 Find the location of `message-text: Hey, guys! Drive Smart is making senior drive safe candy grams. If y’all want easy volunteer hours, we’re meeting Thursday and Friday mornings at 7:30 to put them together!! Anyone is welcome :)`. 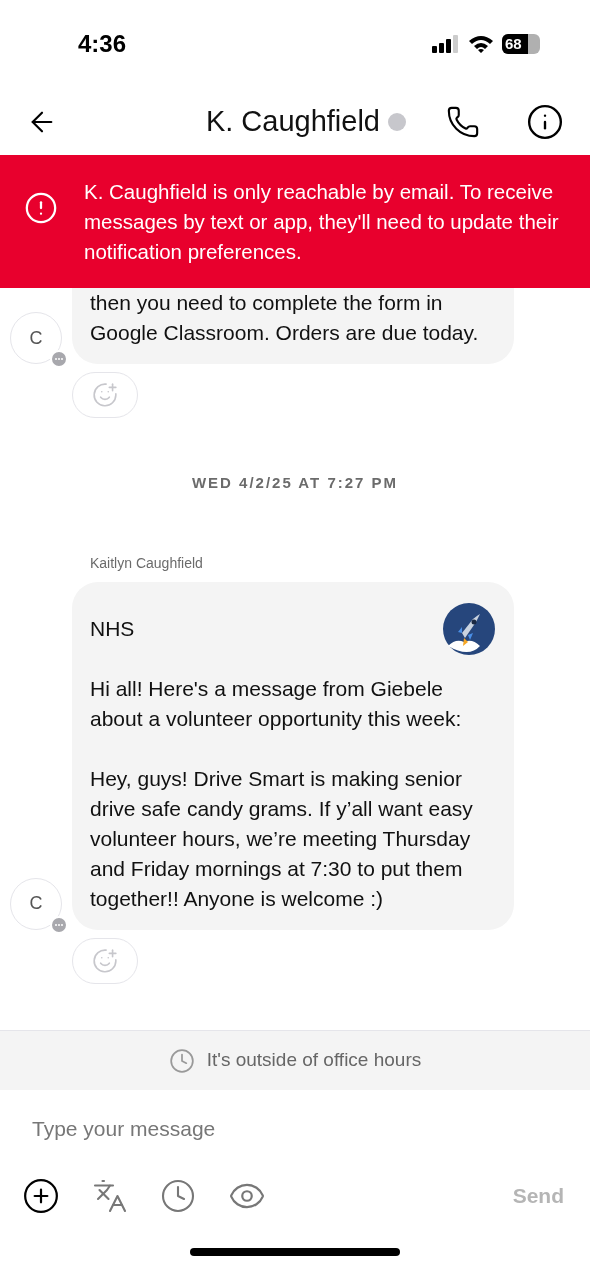

message-text: Hey, guys! Drive Smart is making senior drive safe candy grams. If y’all want easy volunteer hours, we’re meeting Thursday and Friday mornings at 7:30 to put them together!! Anyone is welcome :) is located at coordinates (282, 838).